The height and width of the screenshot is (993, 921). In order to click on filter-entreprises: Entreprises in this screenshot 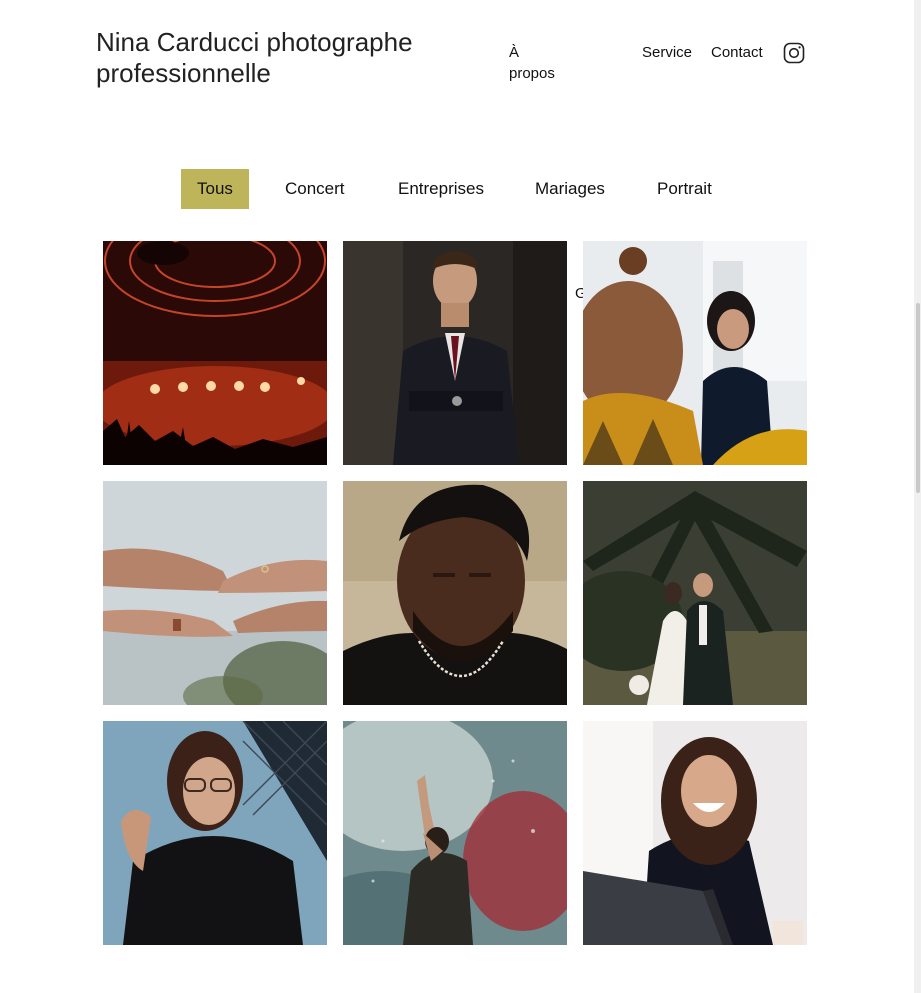, I will do `click(441, 189)`.